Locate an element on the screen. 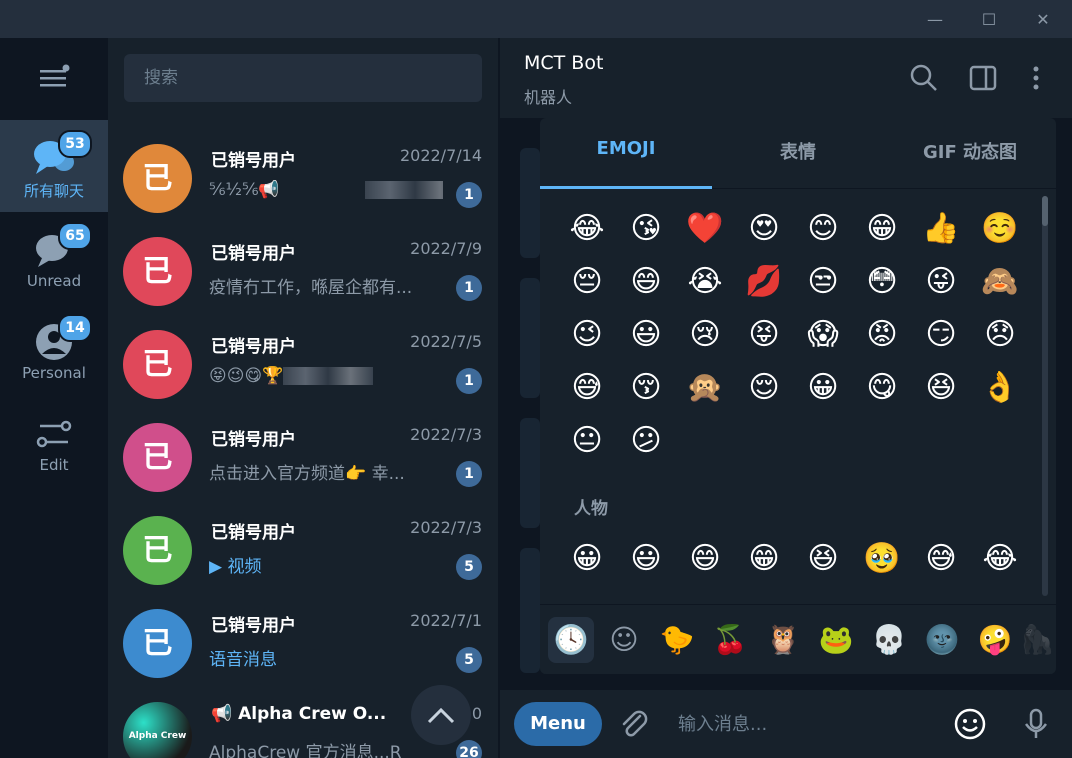 This screenshot has width=1072, height=758. emoji-button: ☺️ is located at coordinates (1000, 229).